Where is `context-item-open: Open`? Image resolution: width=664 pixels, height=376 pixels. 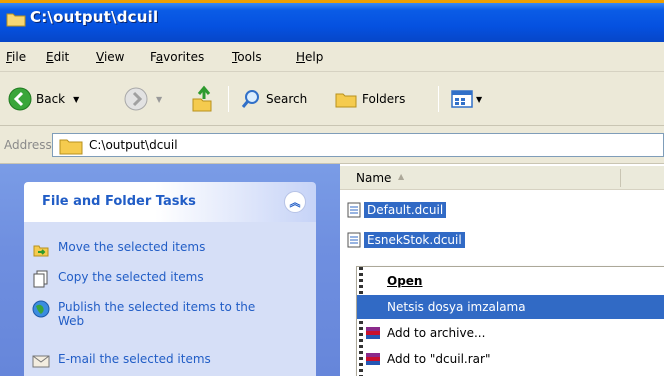 context-item-open: Open is located at coordinates (510, 281).